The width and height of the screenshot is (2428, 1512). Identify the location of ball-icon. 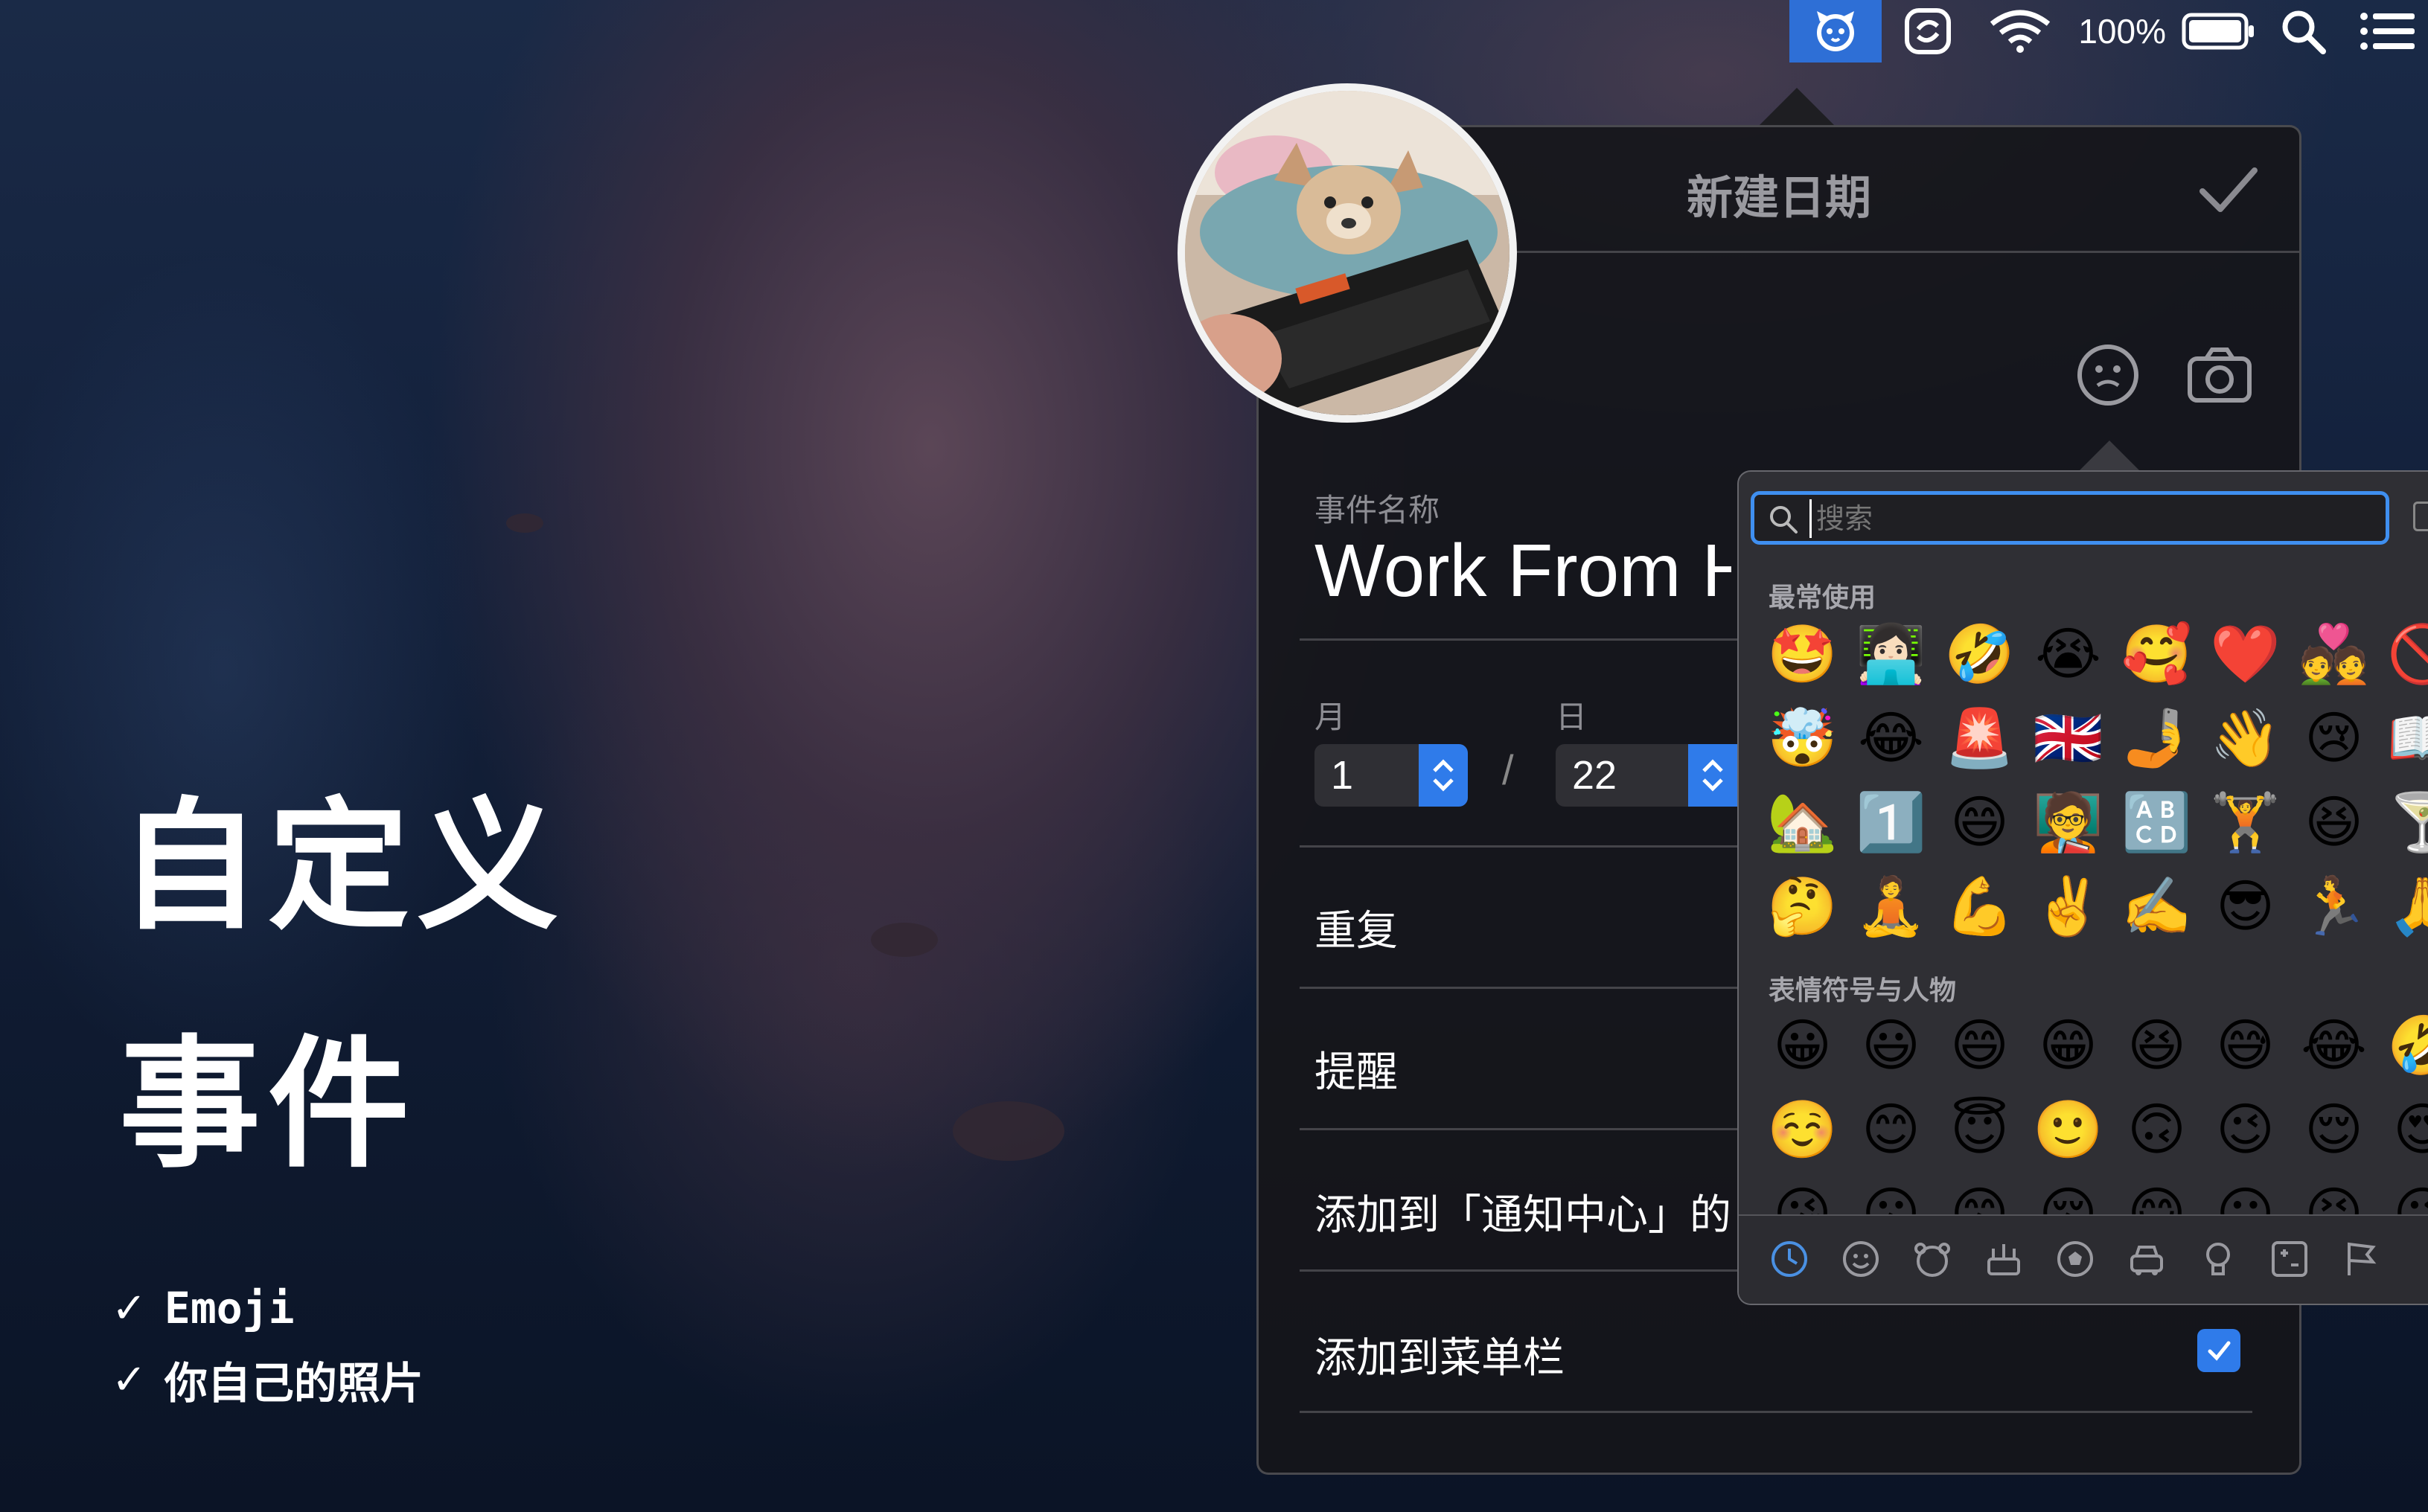
(2075, 1259).